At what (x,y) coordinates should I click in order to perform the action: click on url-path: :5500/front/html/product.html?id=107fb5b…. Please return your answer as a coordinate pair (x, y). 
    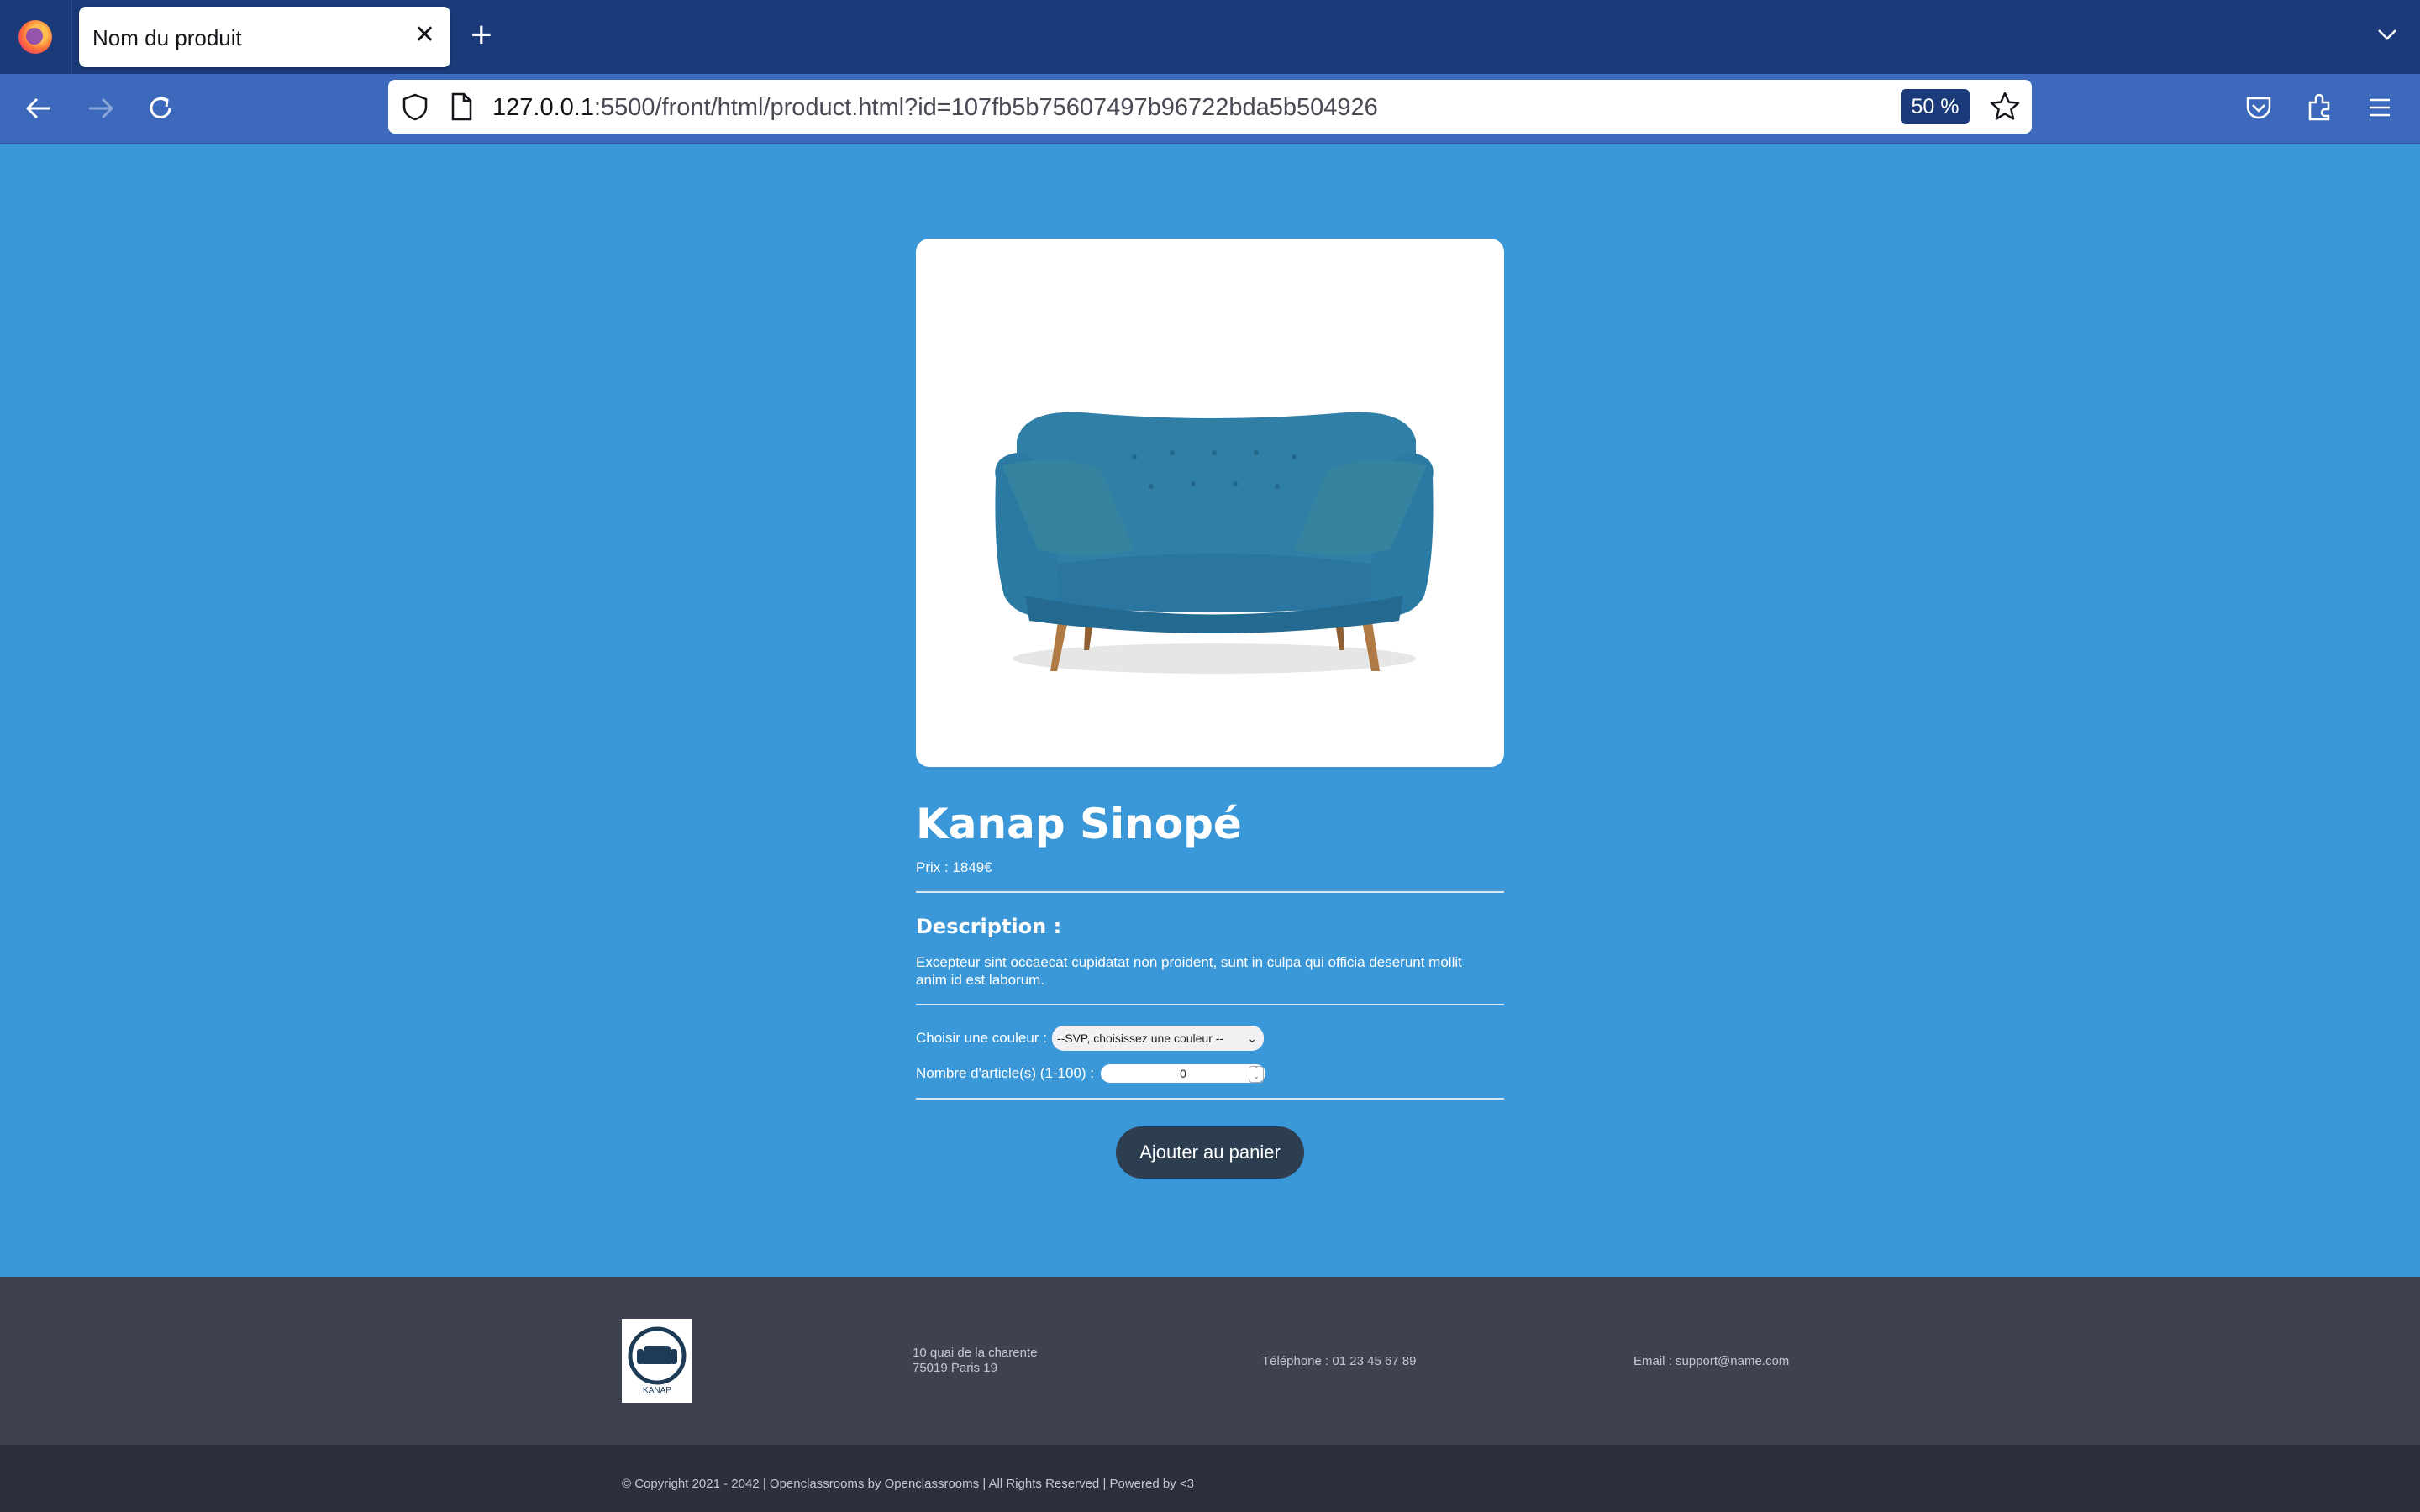
    Looking at the image, I should click on (986, 107).